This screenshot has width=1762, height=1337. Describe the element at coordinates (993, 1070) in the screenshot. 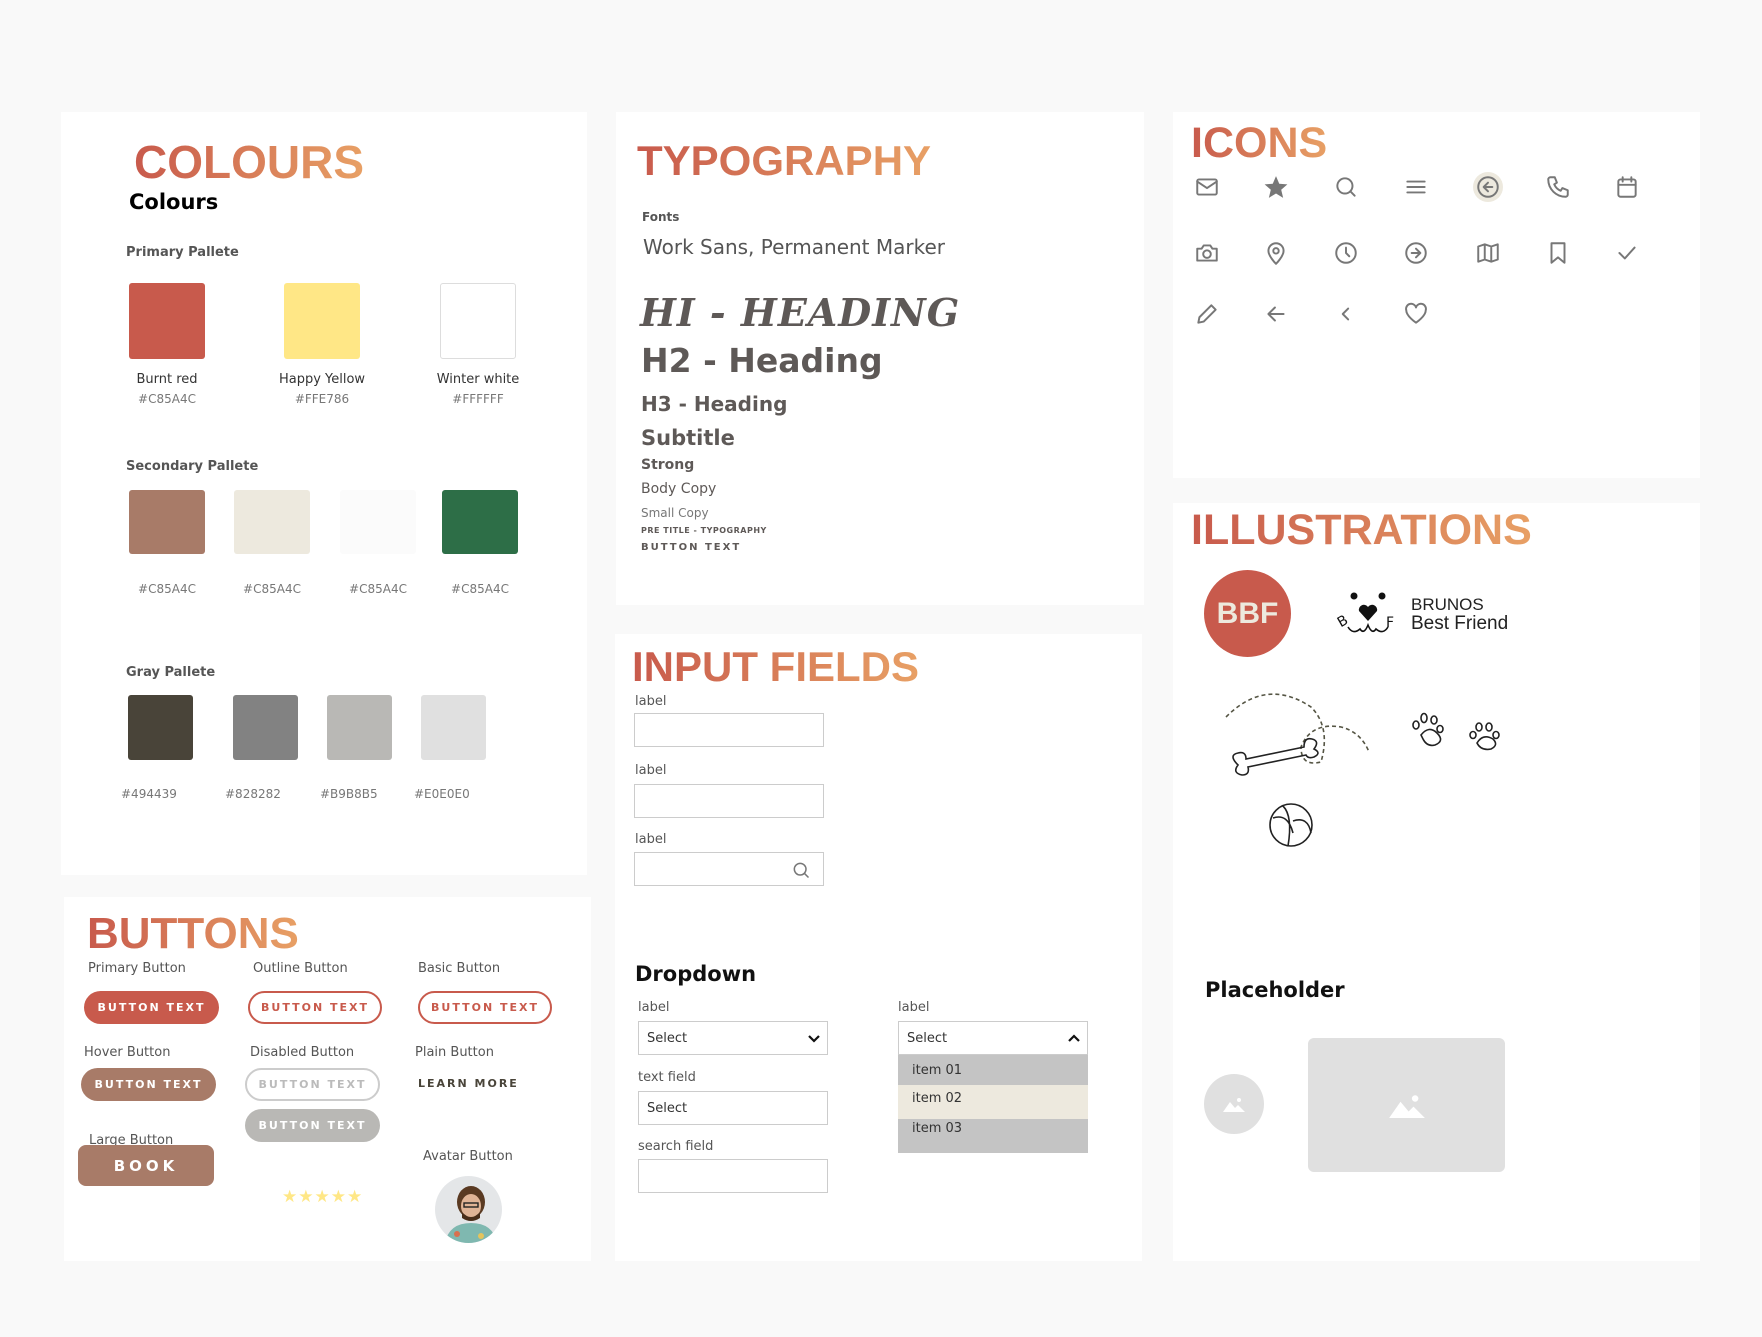

I see `dropdown-item: item 01` at that location.